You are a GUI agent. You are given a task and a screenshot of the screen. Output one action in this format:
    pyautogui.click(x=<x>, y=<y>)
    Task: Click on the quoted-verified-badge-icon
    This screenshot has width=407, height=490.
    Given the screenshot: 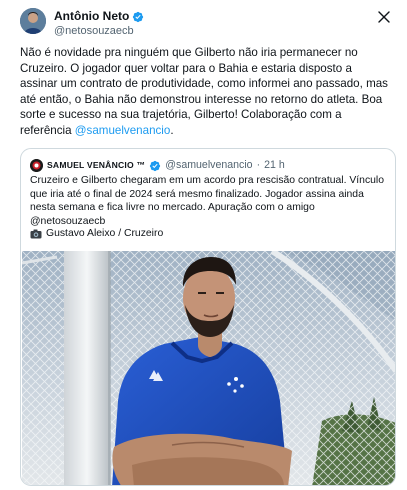 What is the action you would take?
    pyautogui.click(x=155, y=165)
    